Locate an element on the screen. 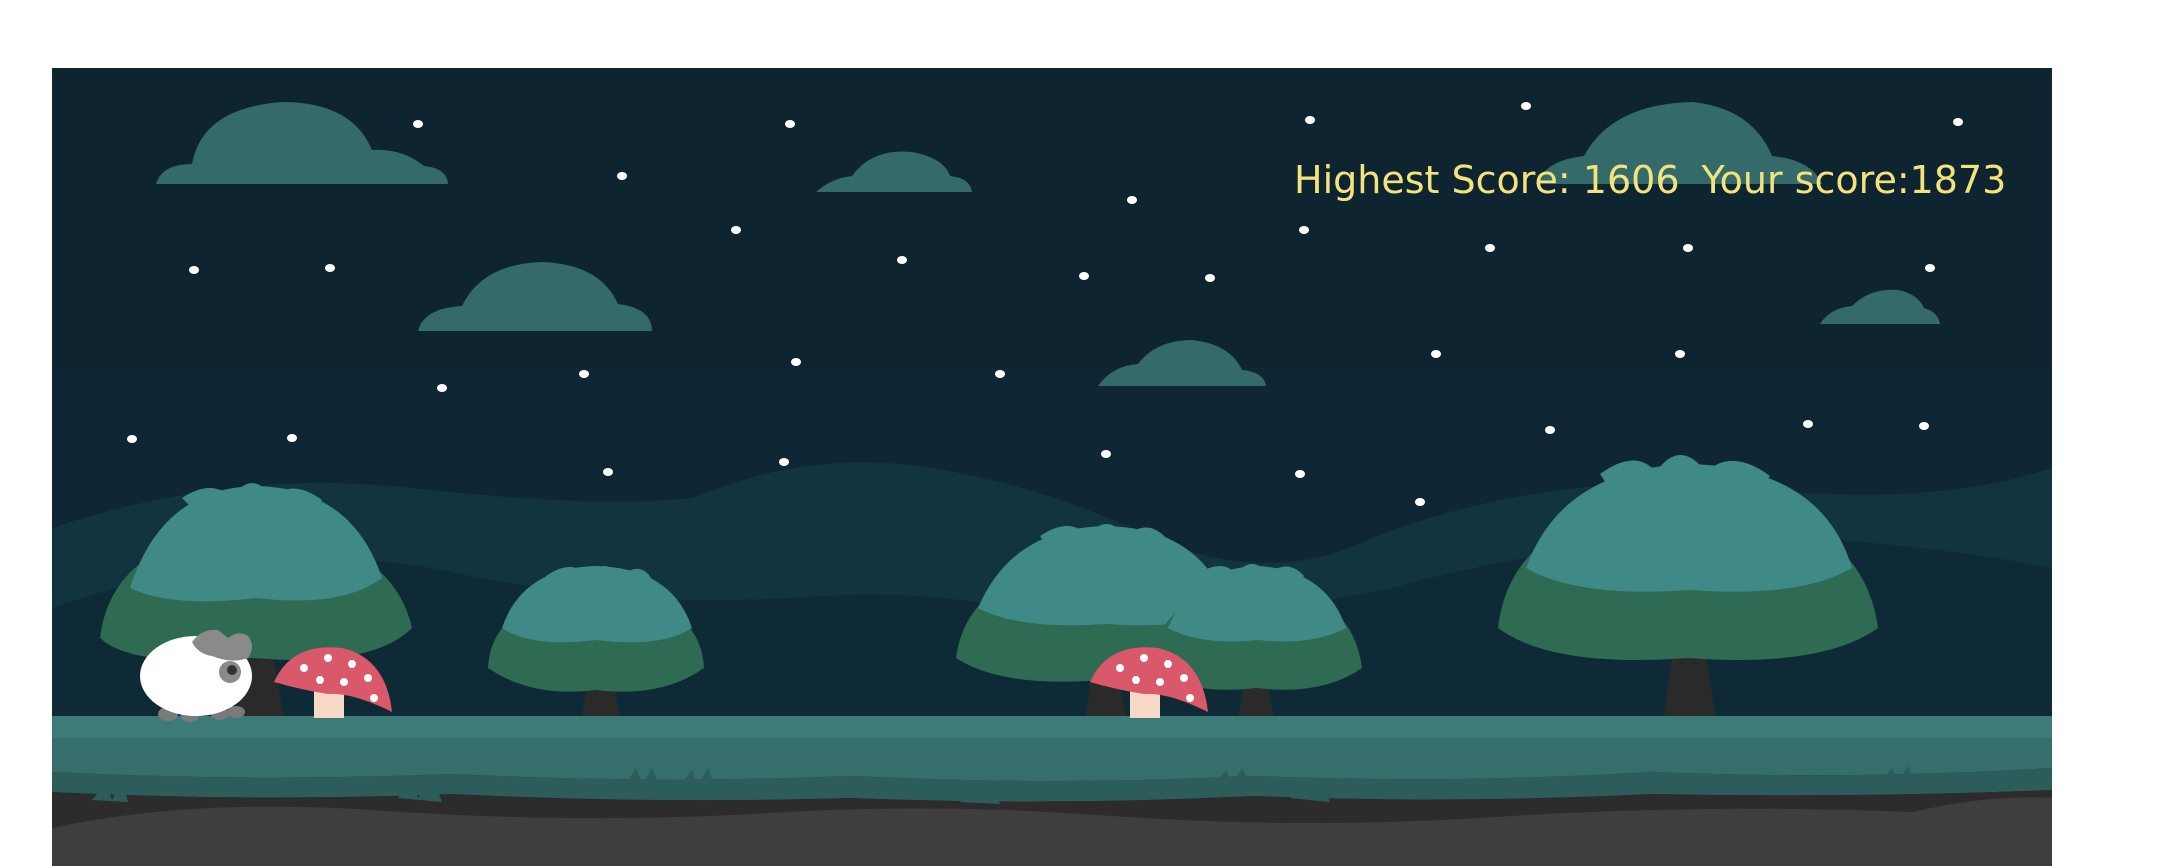 The width and height of the screenshot is (2182, 866). highest-score-label: Highest Score: 1606 is located at coordinates (1487, 180).